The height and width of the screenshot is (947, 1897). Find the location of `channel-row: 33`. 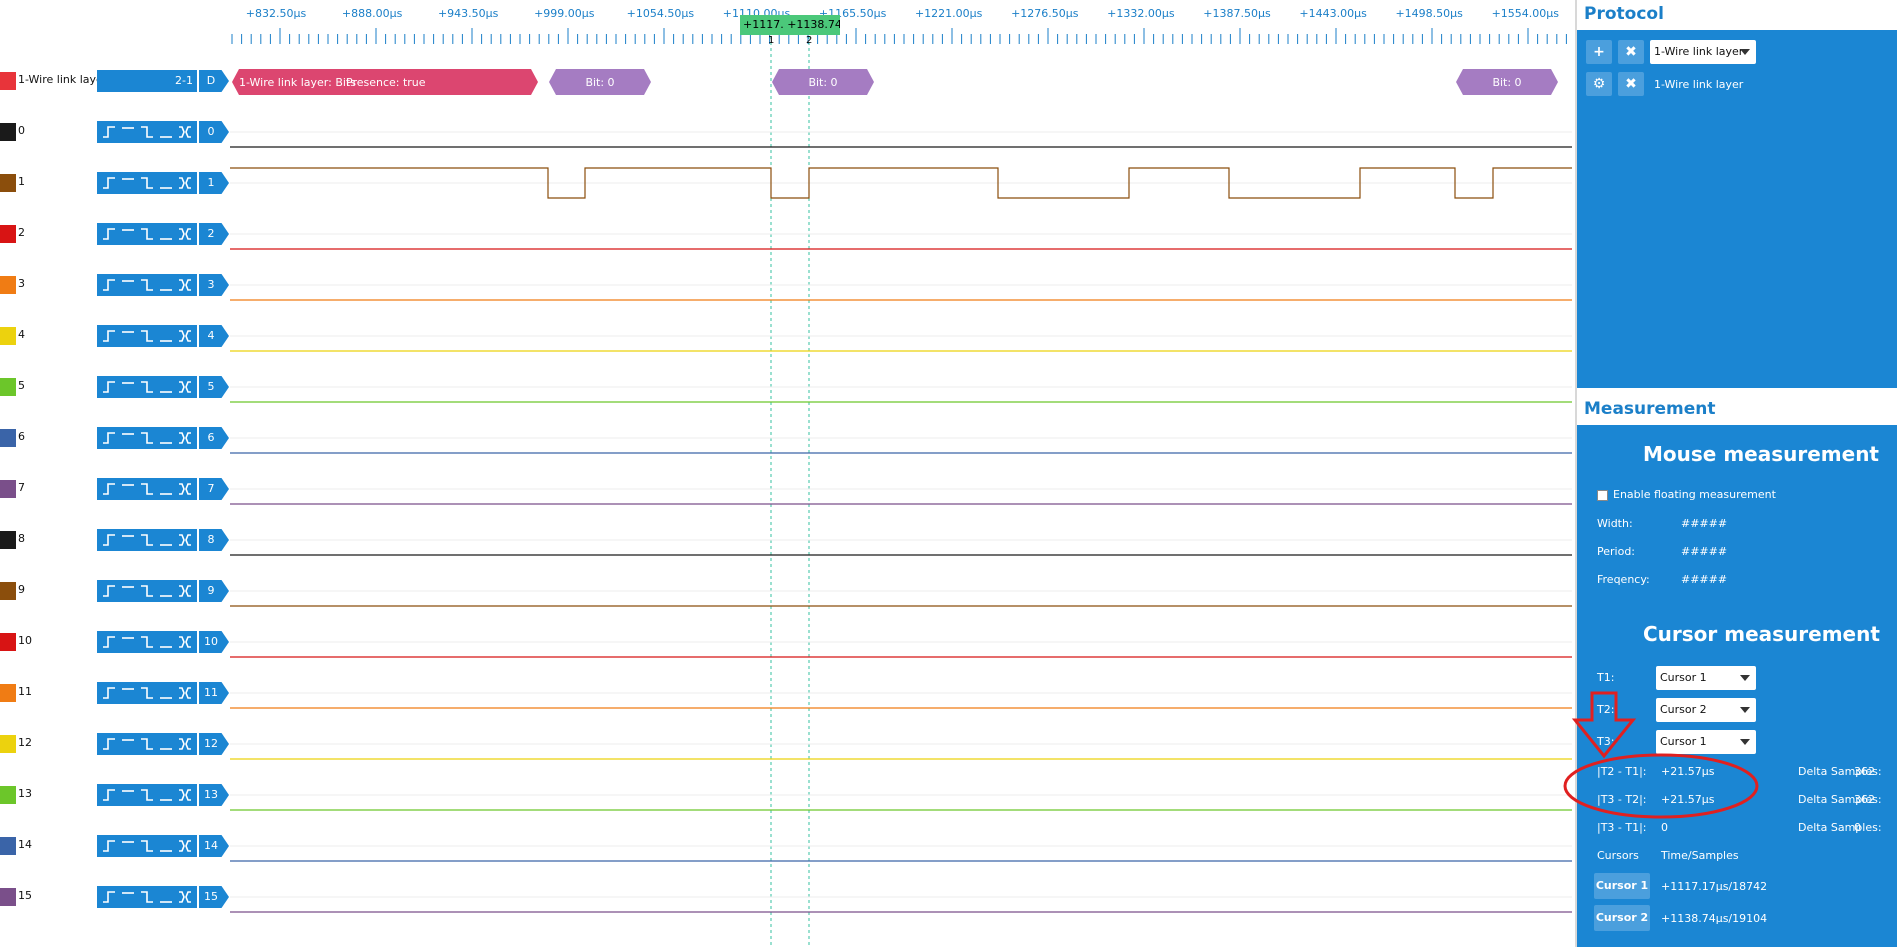

channel-row: 33 is located at coordinates (115, 285).